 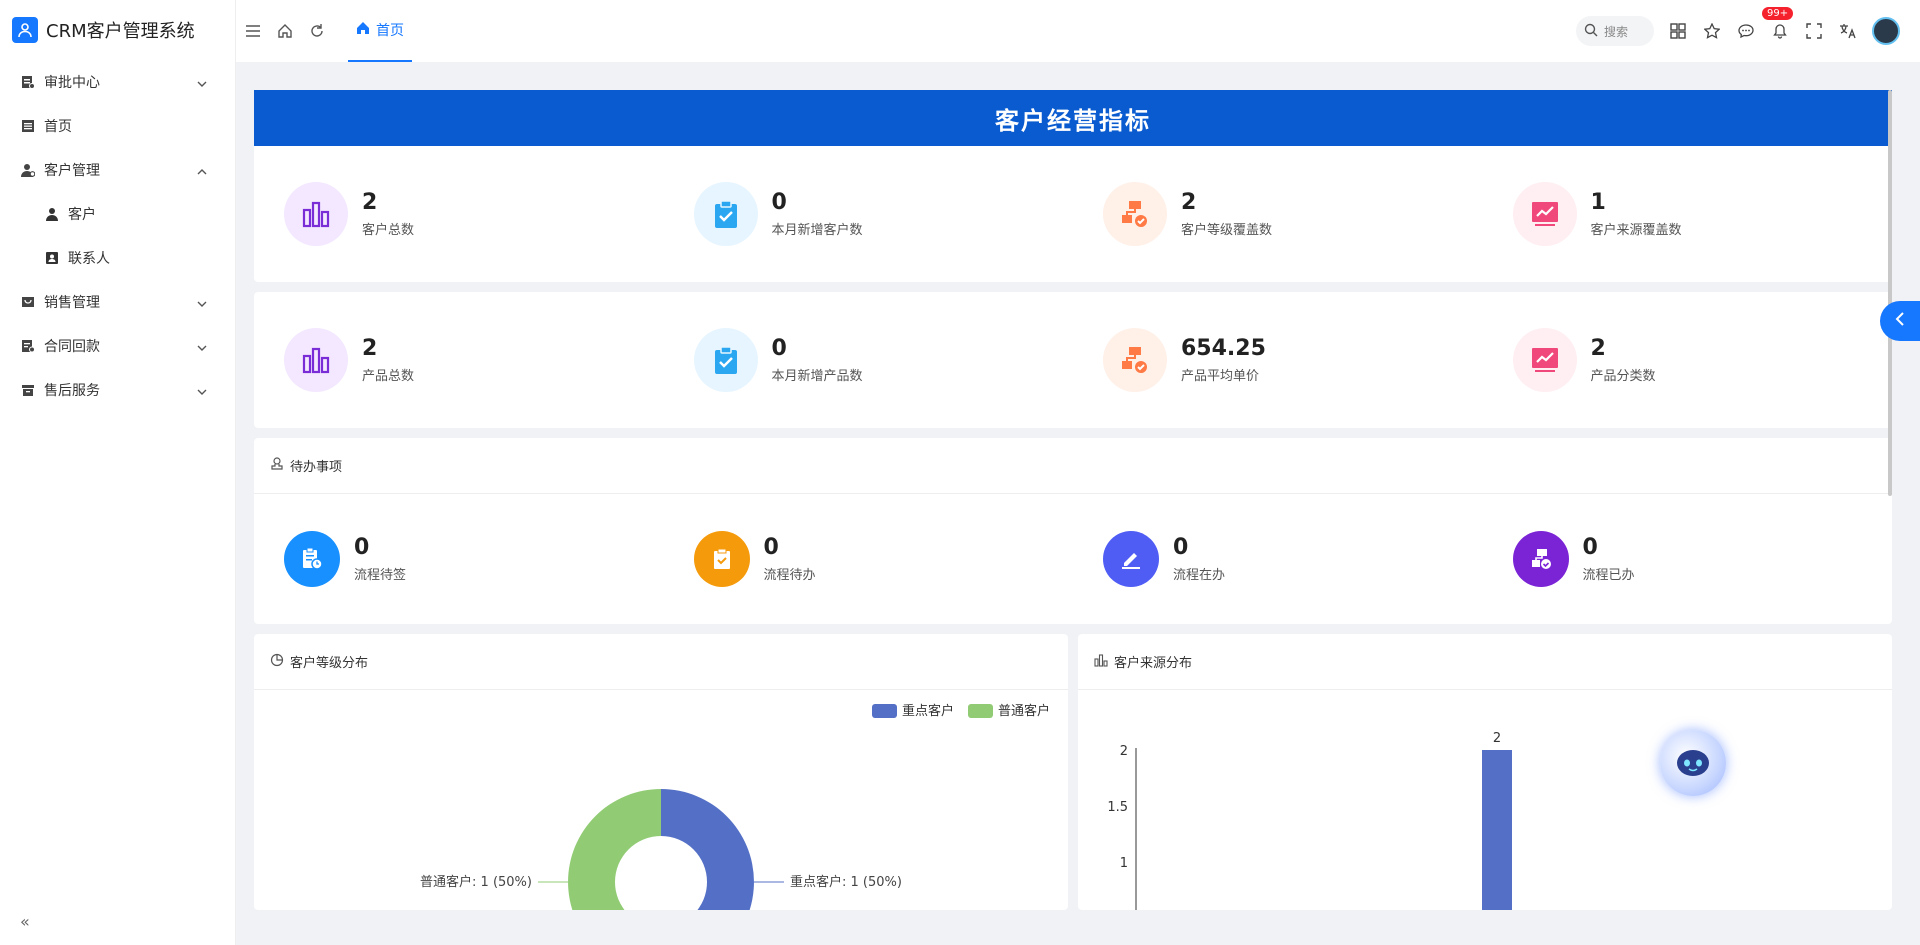 I want to click on sidebar-item-sales: 销售管理, so click(x=117, y=302).